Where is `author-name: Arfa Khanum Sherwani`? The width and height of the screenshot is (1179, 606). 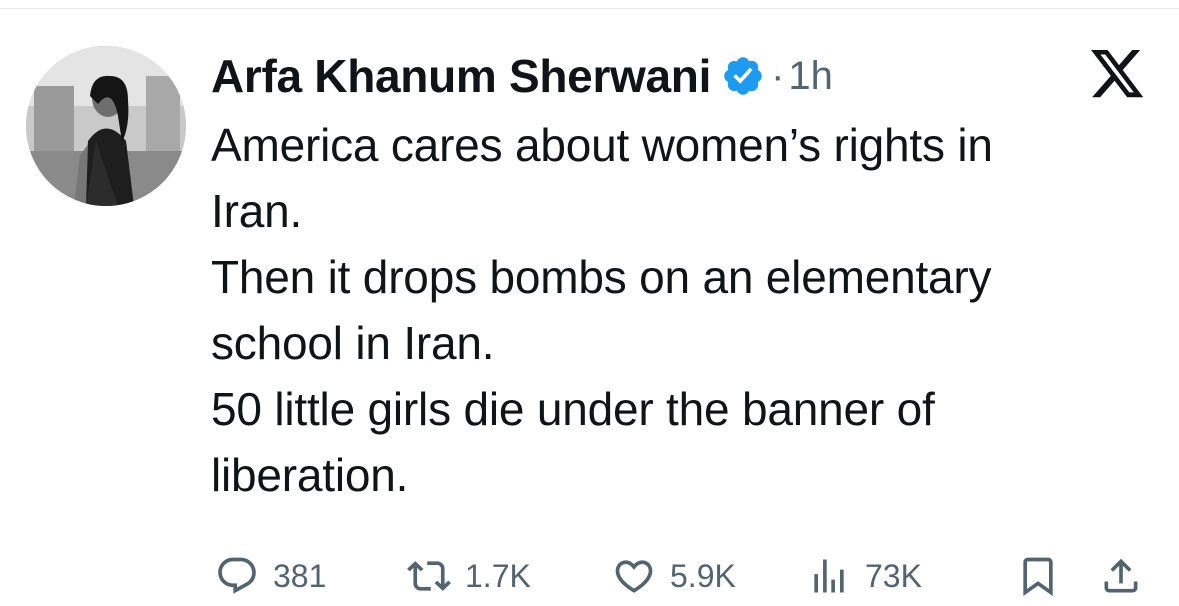 author-name: Arfa Khanum Sherwani is located at coordinates (461, 76).